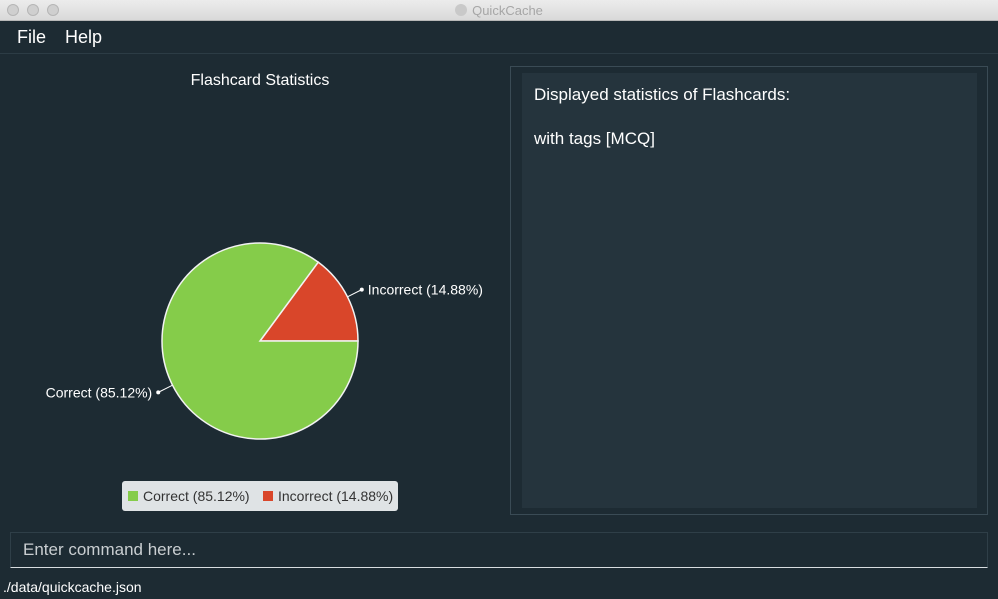 The height and width of the screenshot is (599, 998). I want to click on pie-label-dot-correct, so click(158, 392).